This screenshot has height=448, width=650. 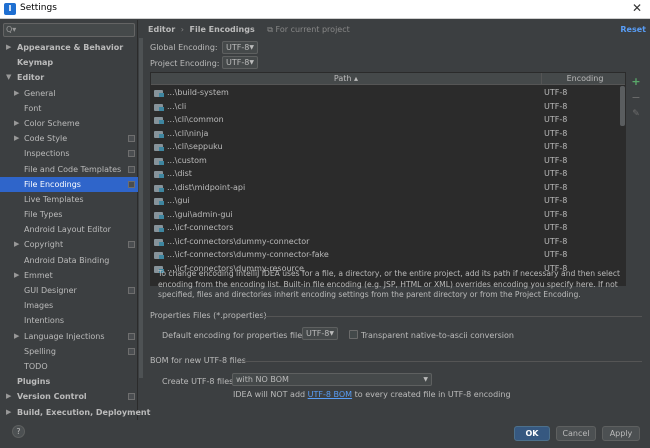 What do you see at coordinates (388, 188) in the screenshot?
I see `table-row: ...\dist\midpoint-api UTF-8` at bounding box center [388, 188].